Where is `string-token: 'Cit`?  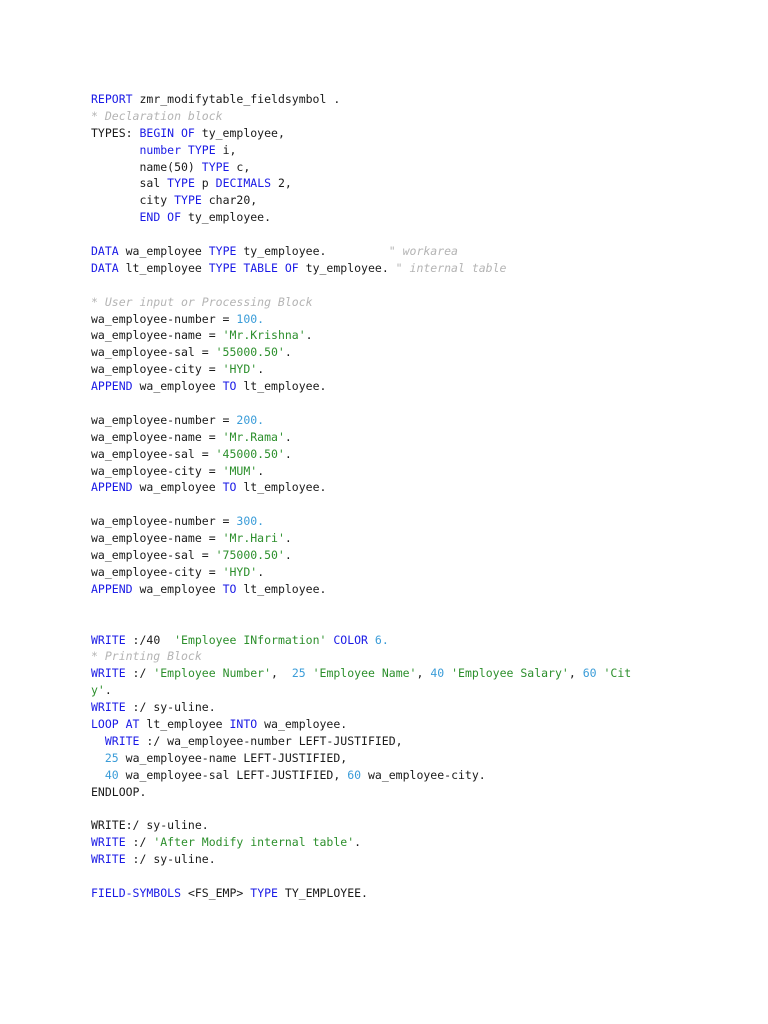 string-token: 'Cit is located at coordinates (617, 673).